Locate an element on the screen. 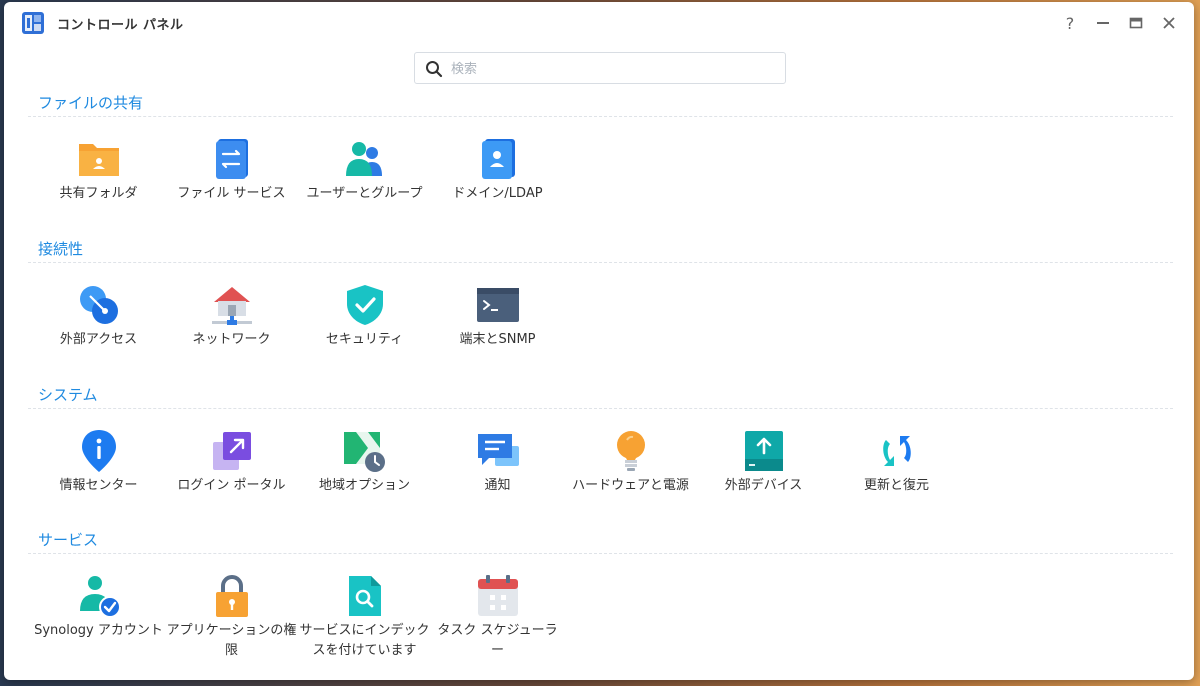 The height and width of the screenshot is (686, 1200). search-icon is located at coordinates (434, 69).